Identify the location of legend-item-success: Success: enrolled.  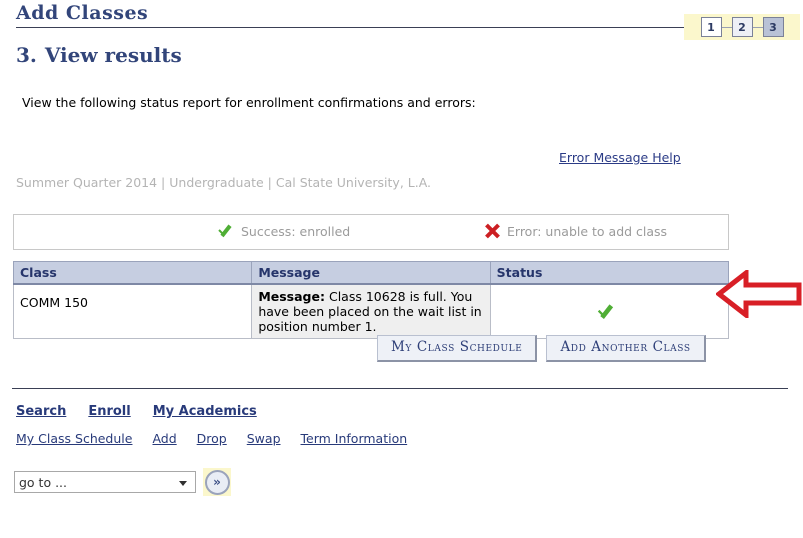
(284, 231).